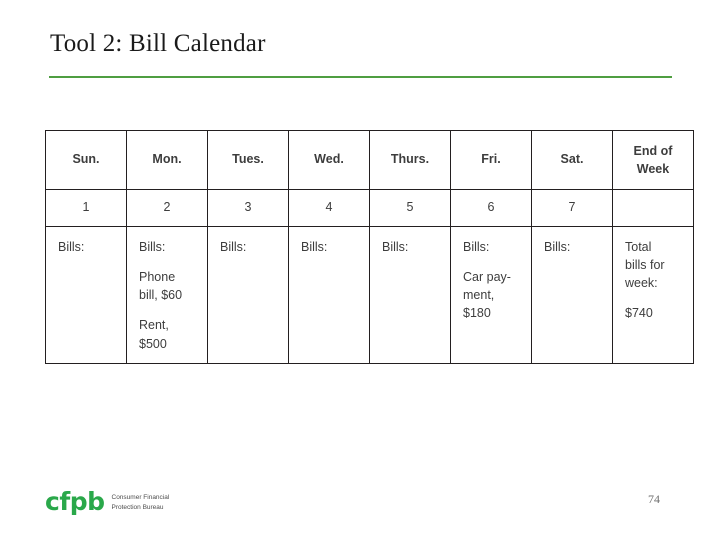 The image size is (720, 540). Describe the element at coordinates (152, 247) in the screenshot. I see `bills-label-mon: Bills:` at that location.